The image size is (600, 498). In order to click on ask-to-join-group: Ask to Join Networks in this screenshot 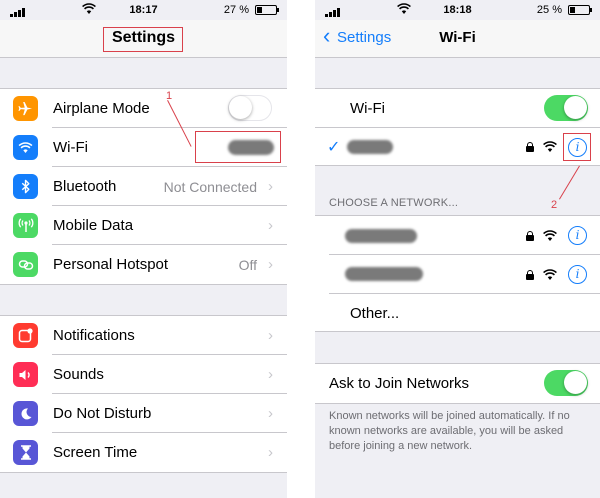, I will do `click(457, 383)`.